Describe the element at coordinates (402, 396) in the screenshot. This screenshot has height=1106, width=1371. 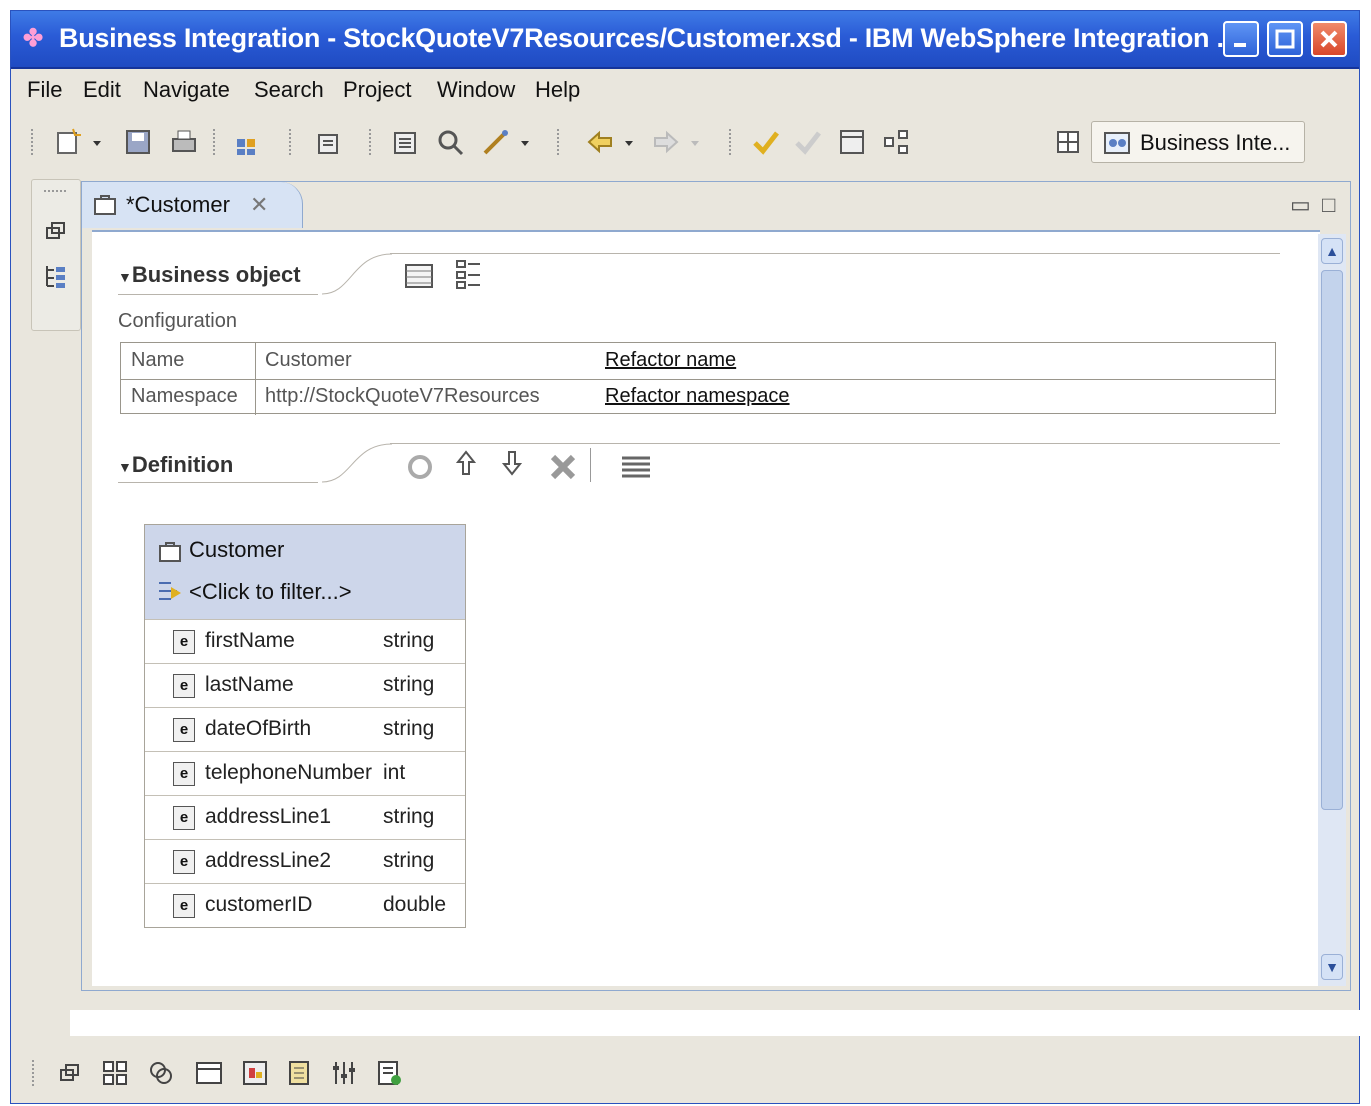
I see `namespace-value-field: http://StockQuoteV7Resources` at that location.